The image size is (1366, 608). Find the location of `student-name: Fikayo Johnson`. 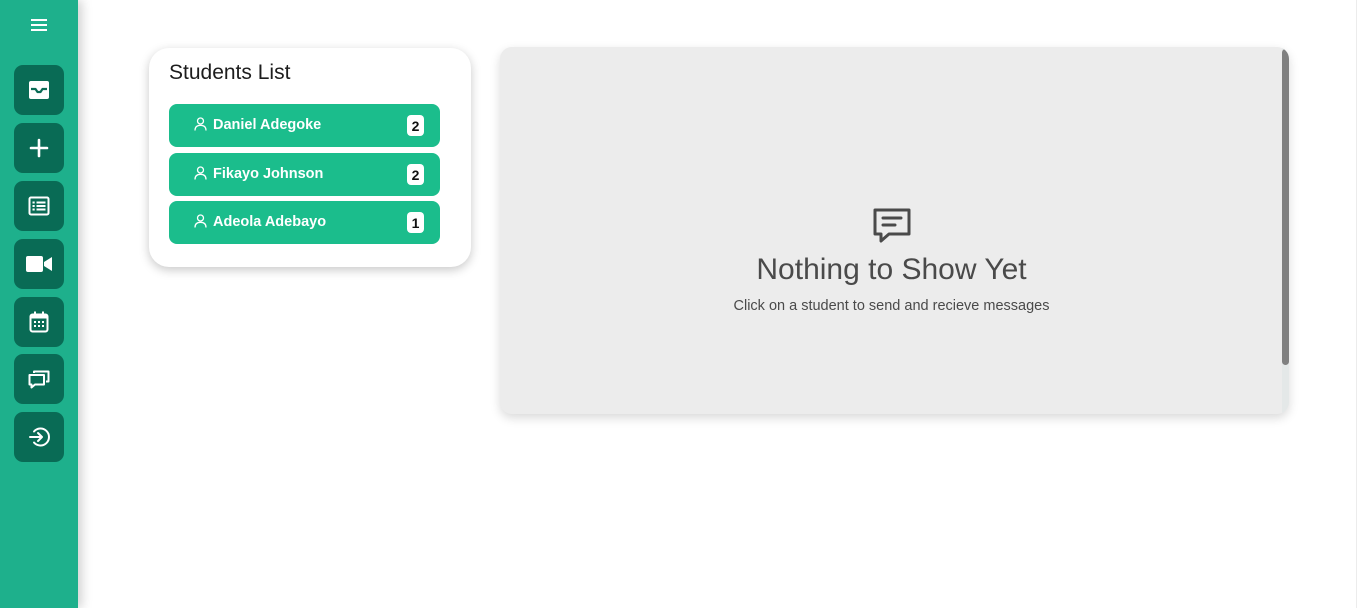

student-name: Fikayo Johnson is located at coordinates (268, 174).